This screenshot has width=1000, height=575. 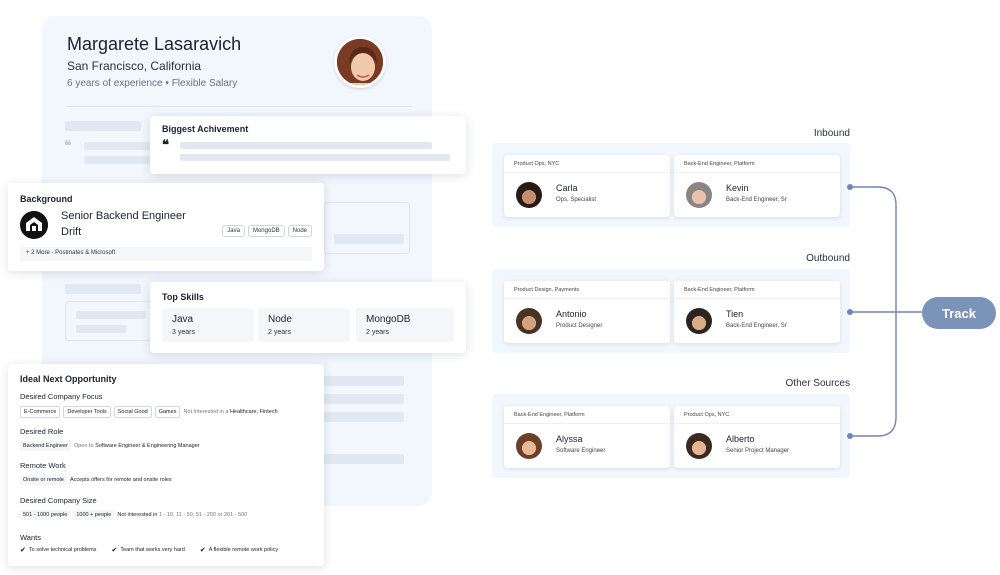 What do you see at coordinates (884, 311) in the screenshot?
I see `track-connector` at bounding box center [884, 311].